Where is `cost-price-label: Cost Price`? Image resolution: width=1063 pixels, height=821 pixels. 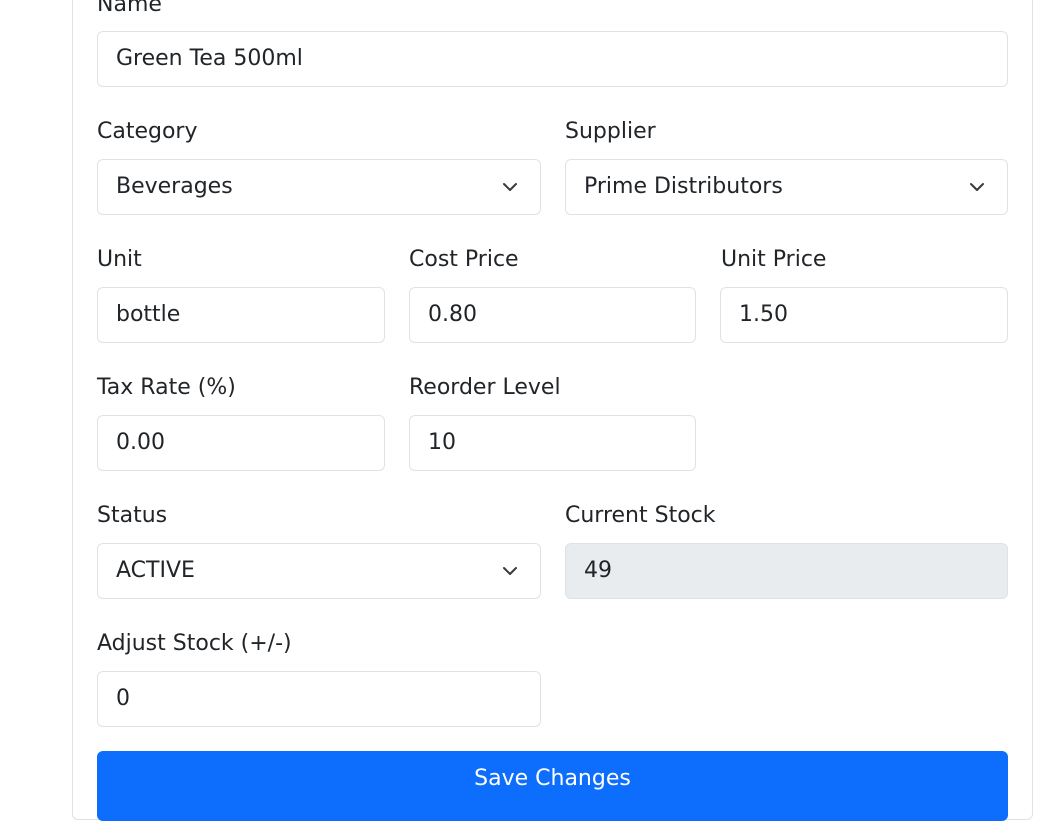 cost-price-label: Cost Price is located at coordinates (464, 259).